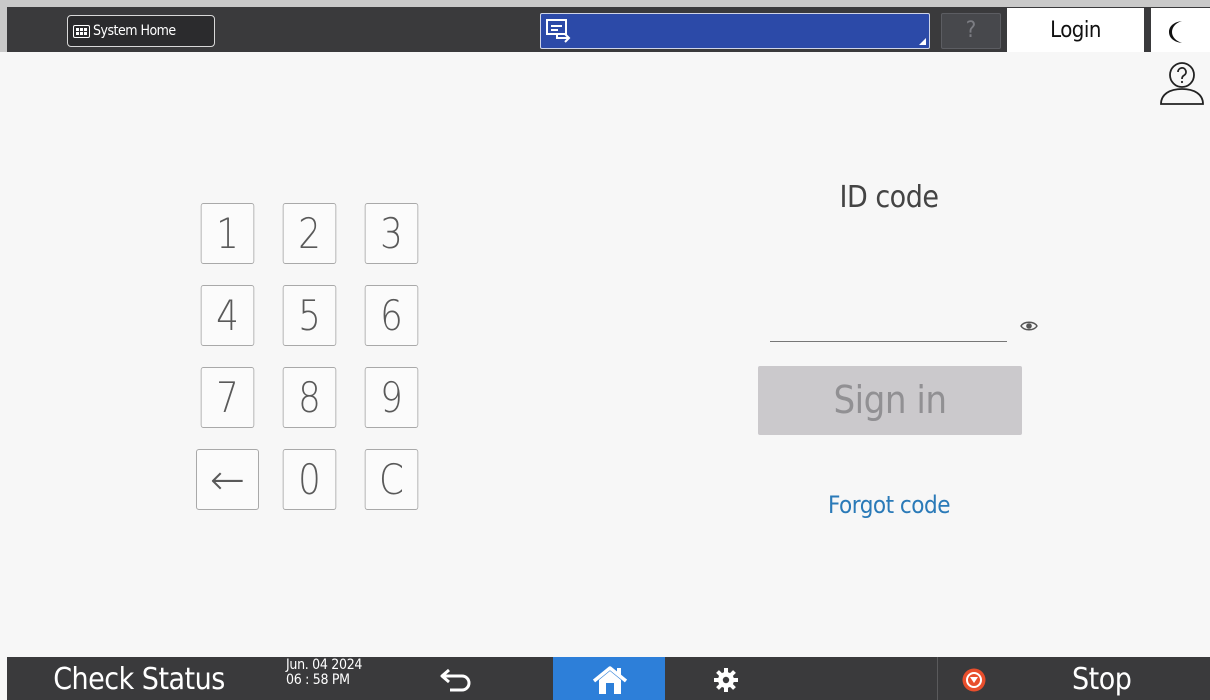 The image size is (1210, 700). I want to click on gear-icon, so click(726, 680).